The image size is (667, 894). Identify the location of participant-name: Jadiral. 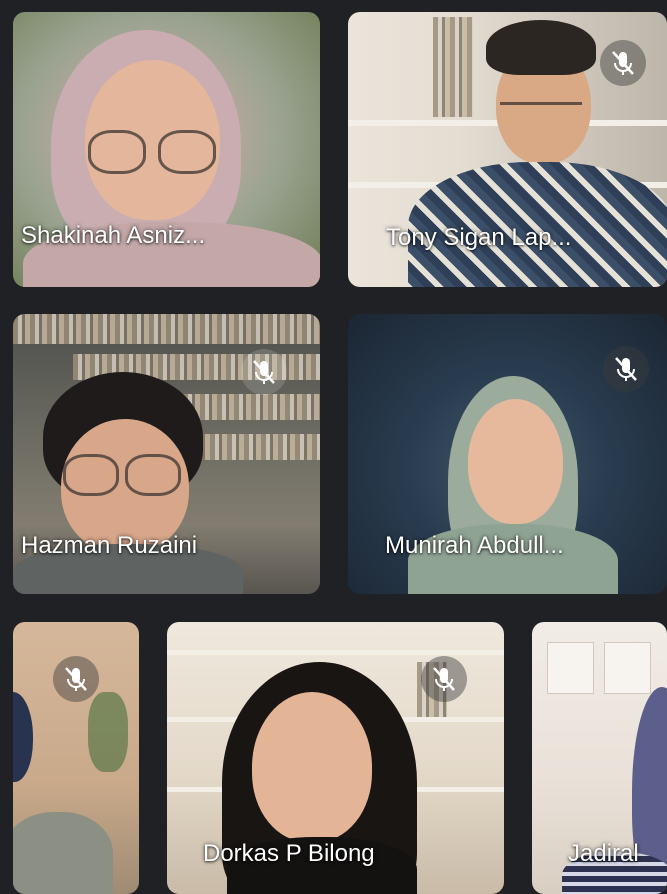
(603, 853).